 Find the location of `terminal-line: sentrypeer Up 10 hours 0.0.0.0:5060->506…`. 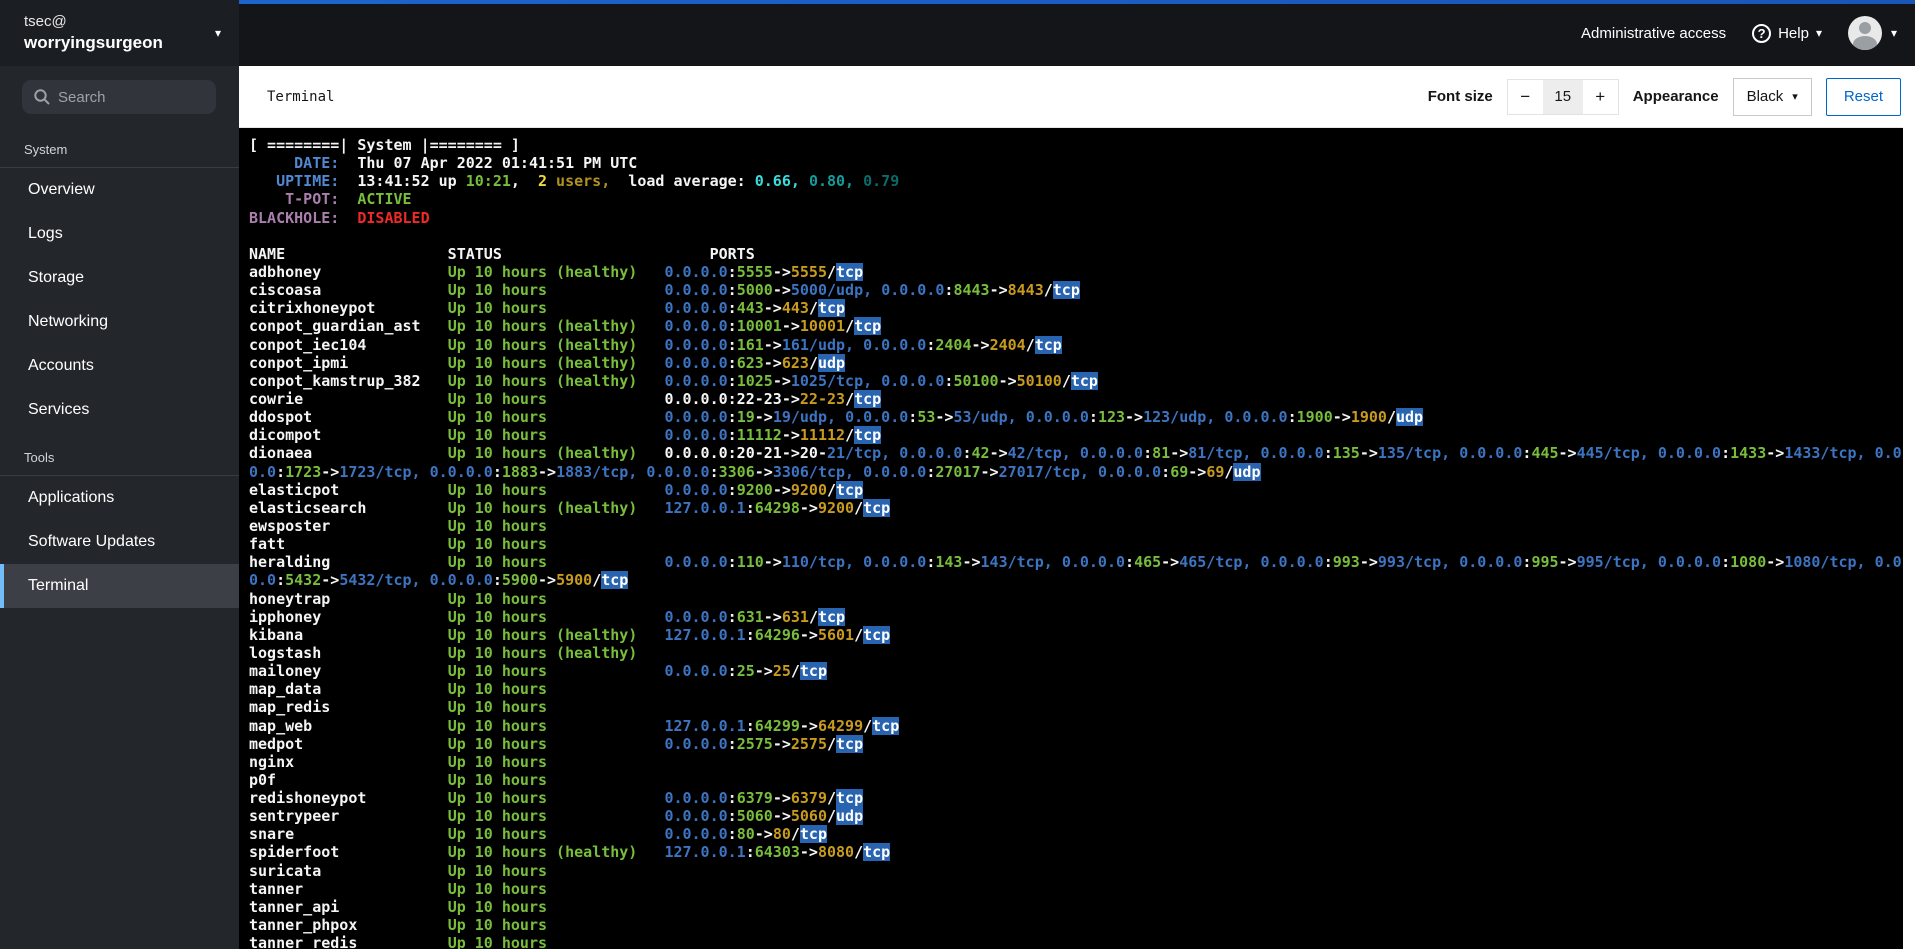

terminal-line: sentrypeer Up 10 hours 0.0.0.0:5060->506… is located at coordinates (556, 816).